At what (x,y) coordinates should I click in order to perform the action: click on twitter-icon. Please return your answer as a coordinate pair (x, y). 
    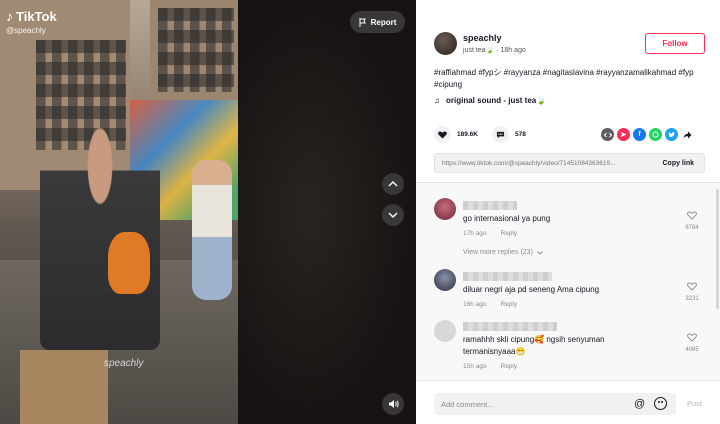
    Looking at the image, I should click on (671, 134).